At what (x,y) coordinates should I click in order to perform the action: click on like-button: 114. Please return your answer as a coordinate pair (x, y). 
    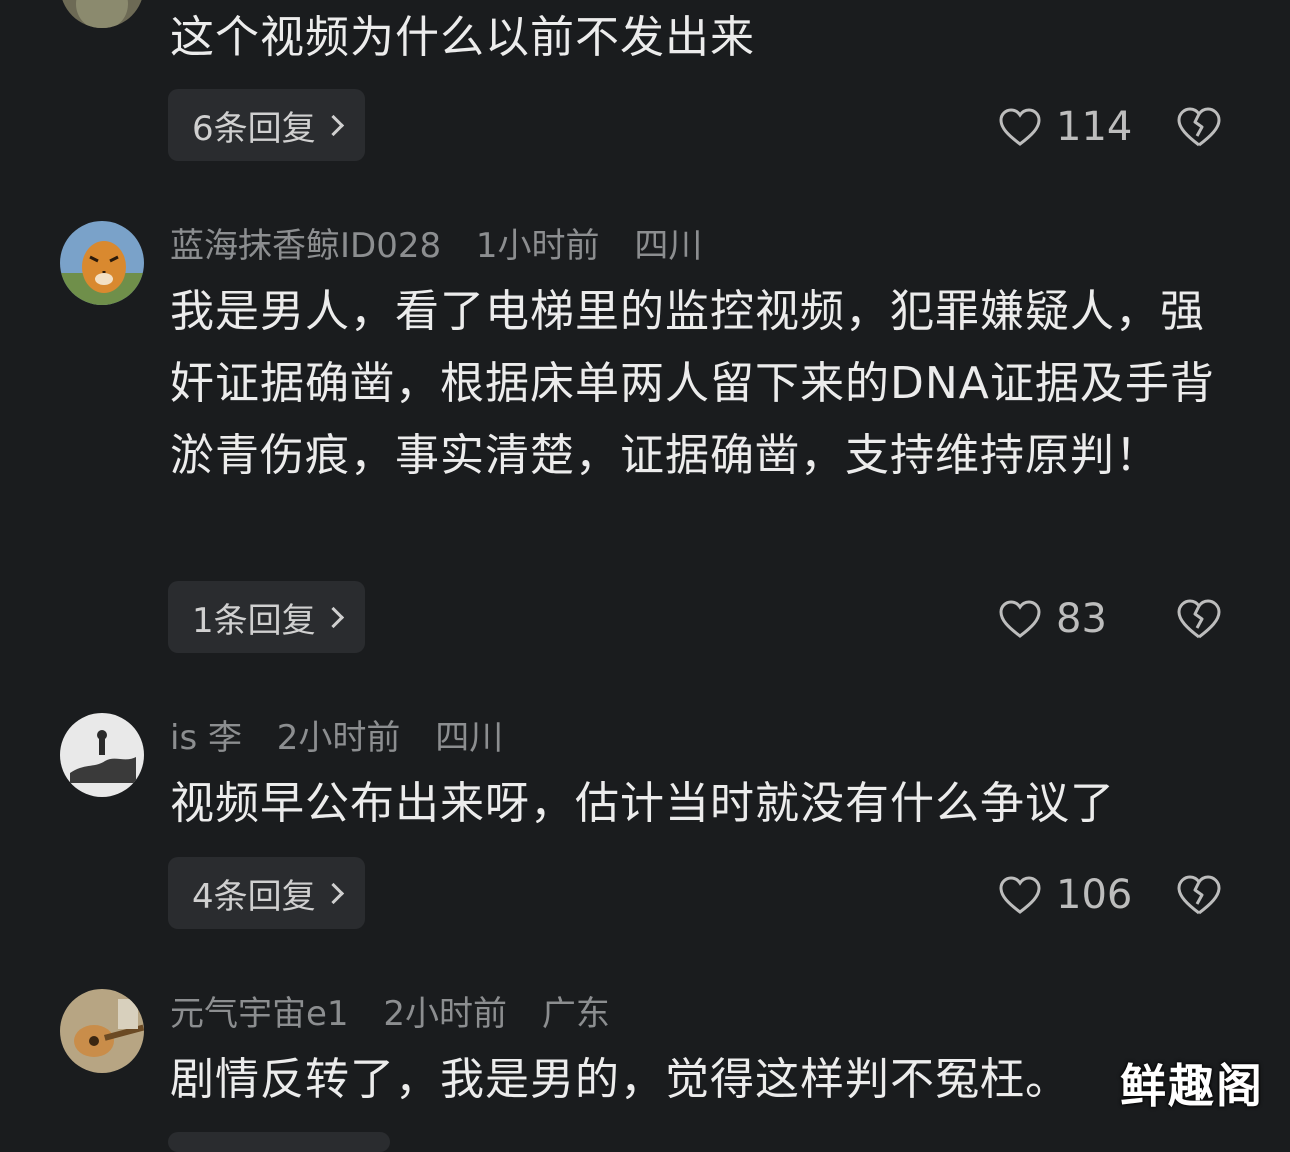
    Looking at the image, I should click on (1065, 127).